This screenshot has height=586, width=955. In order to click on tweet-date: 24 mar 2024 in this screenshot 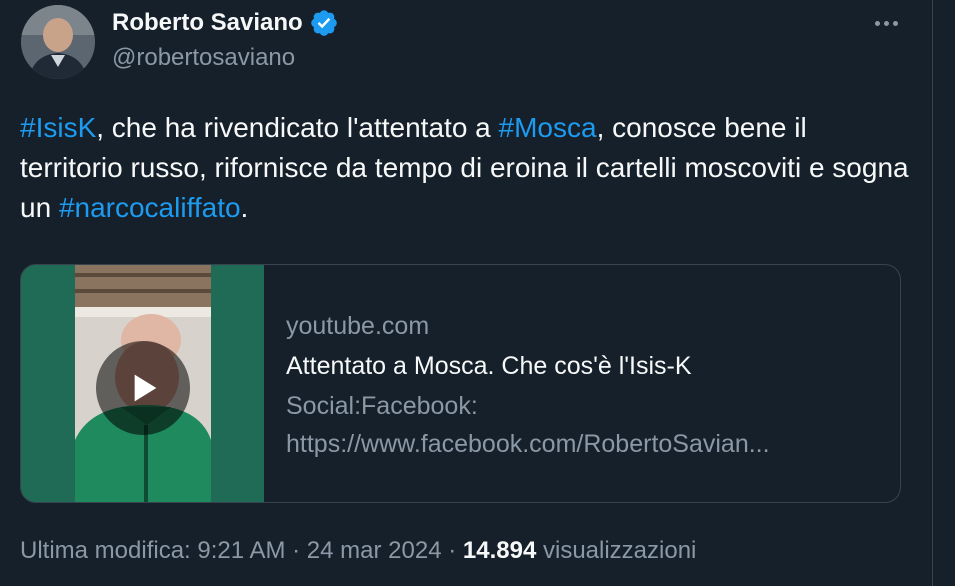, I will do `click(374, 550)`.